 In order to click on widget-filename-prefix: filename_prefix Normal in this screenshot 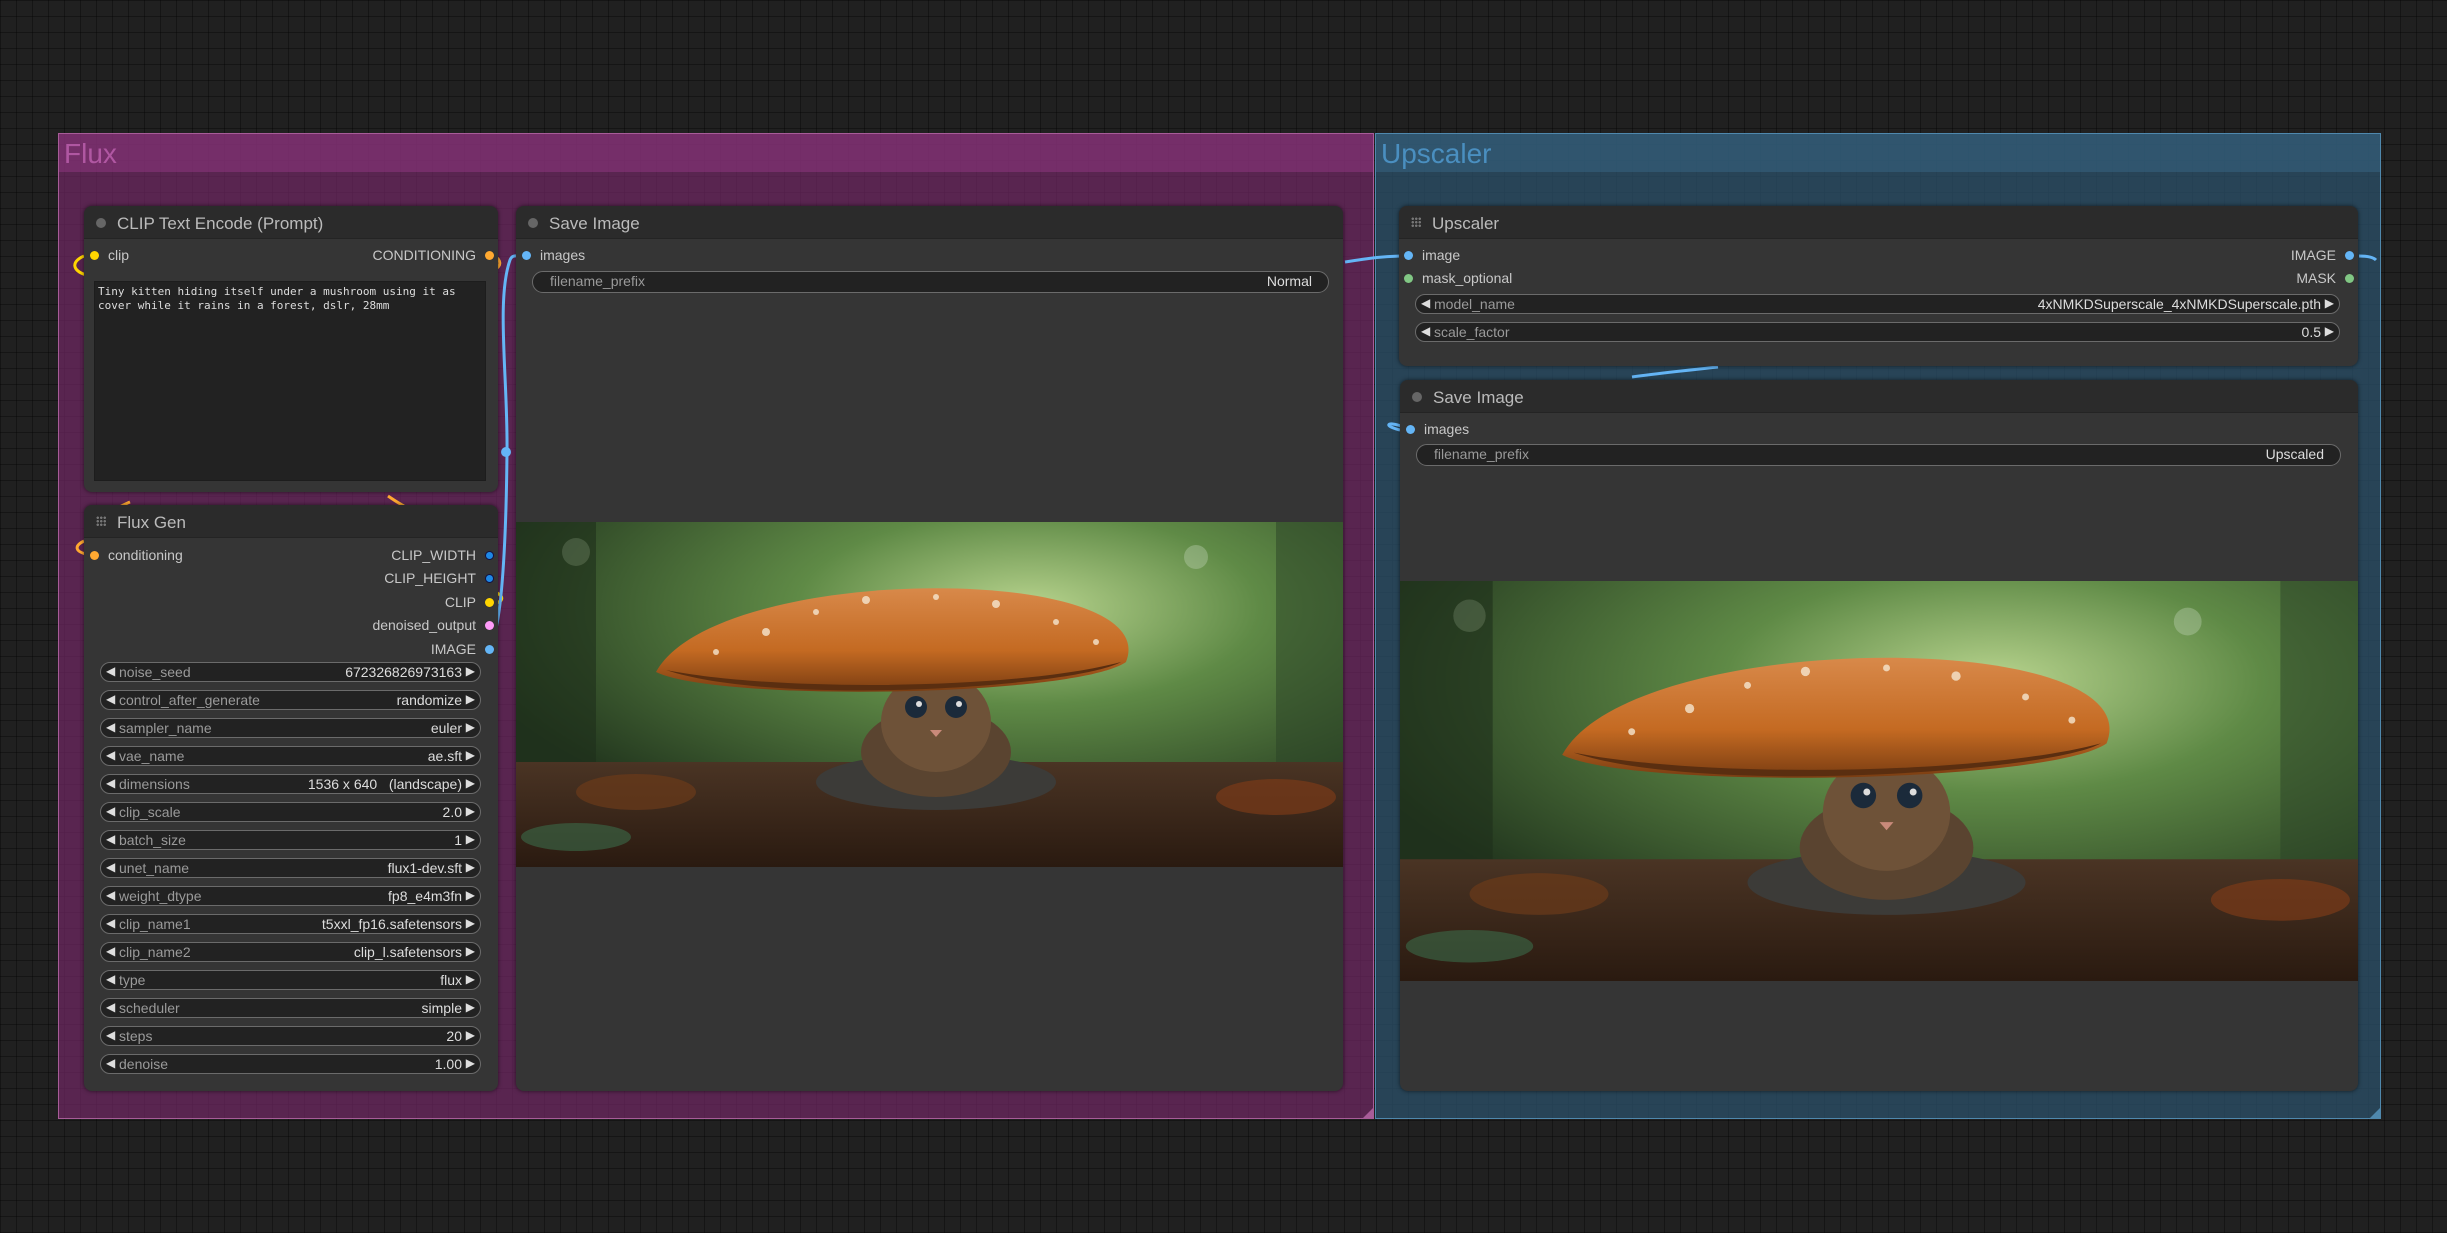, I will do `click(930, 282)`.